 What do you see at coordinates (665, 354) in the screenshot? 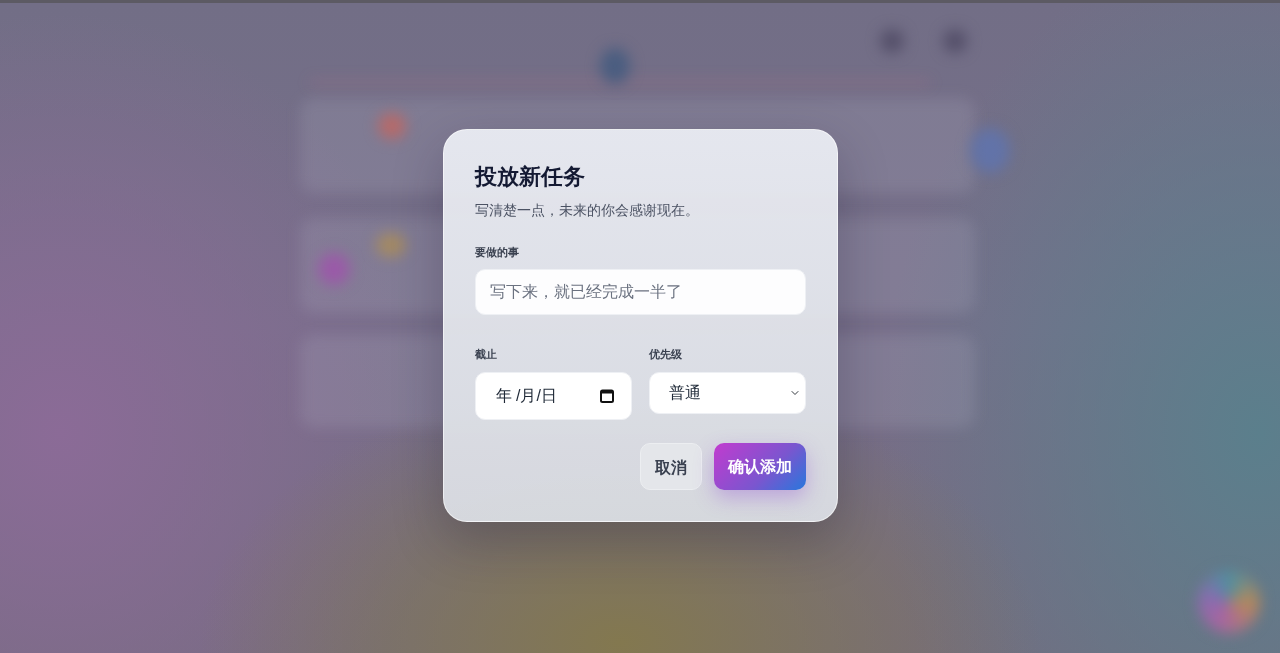
I see `field-label: 优先级` at bounding box center [665, 354].